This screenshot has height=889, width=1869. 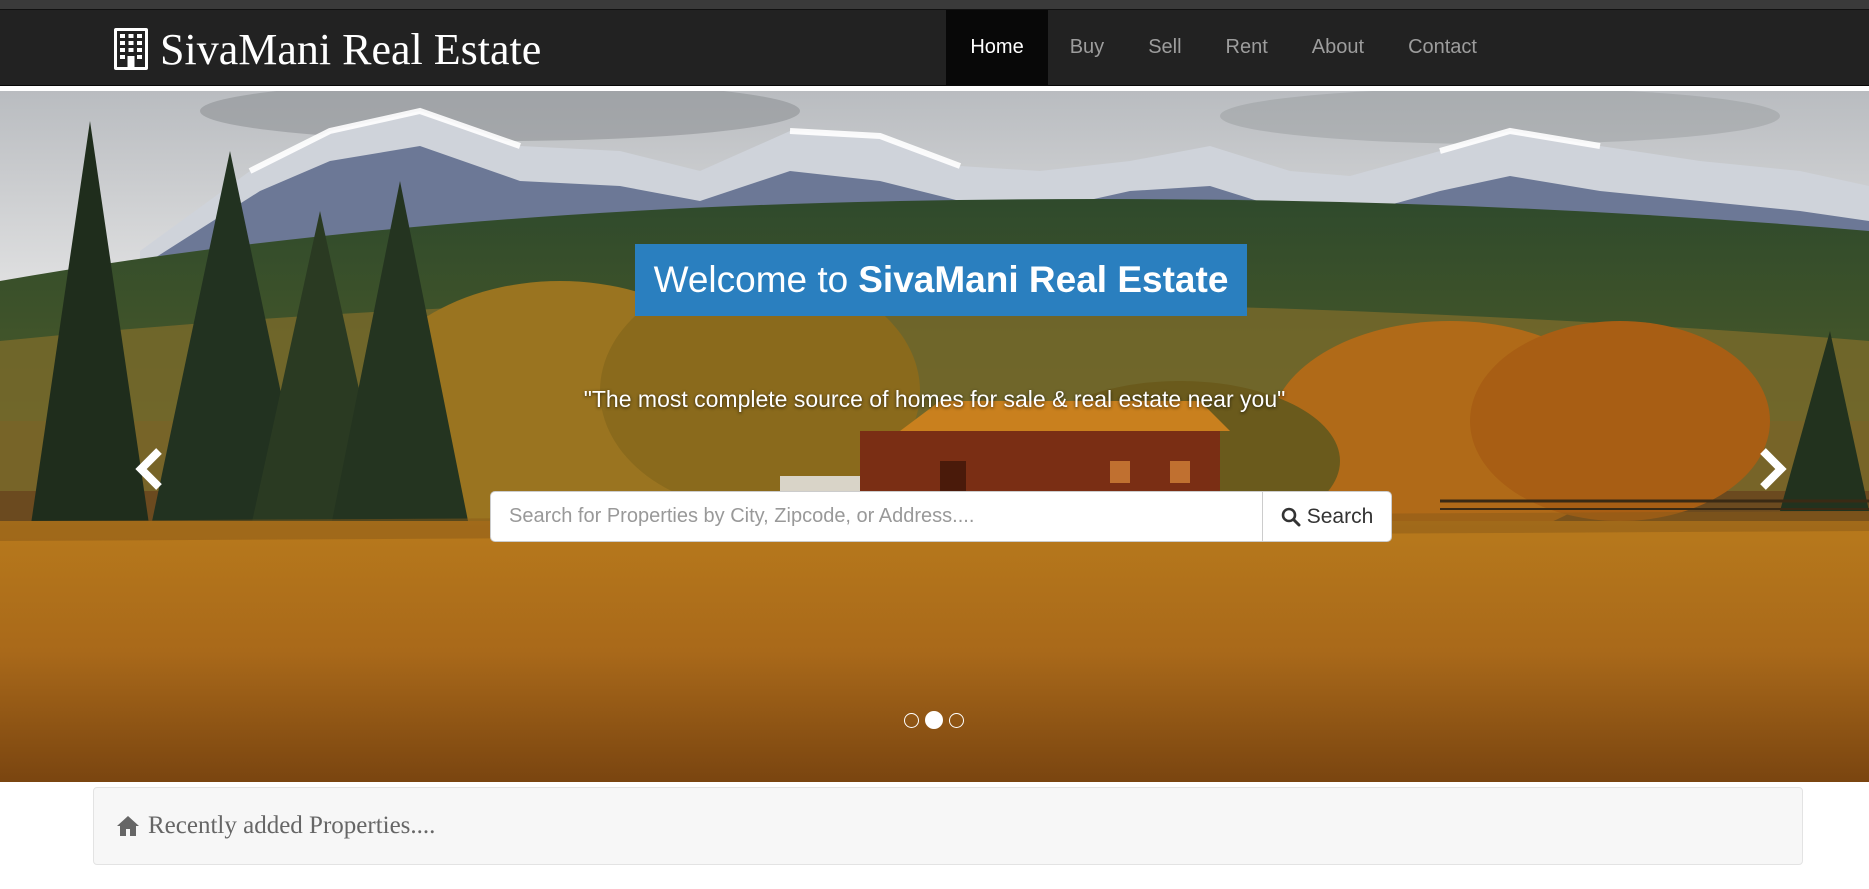 I want to click on nav-home: Home, so click(x=997, y=47).